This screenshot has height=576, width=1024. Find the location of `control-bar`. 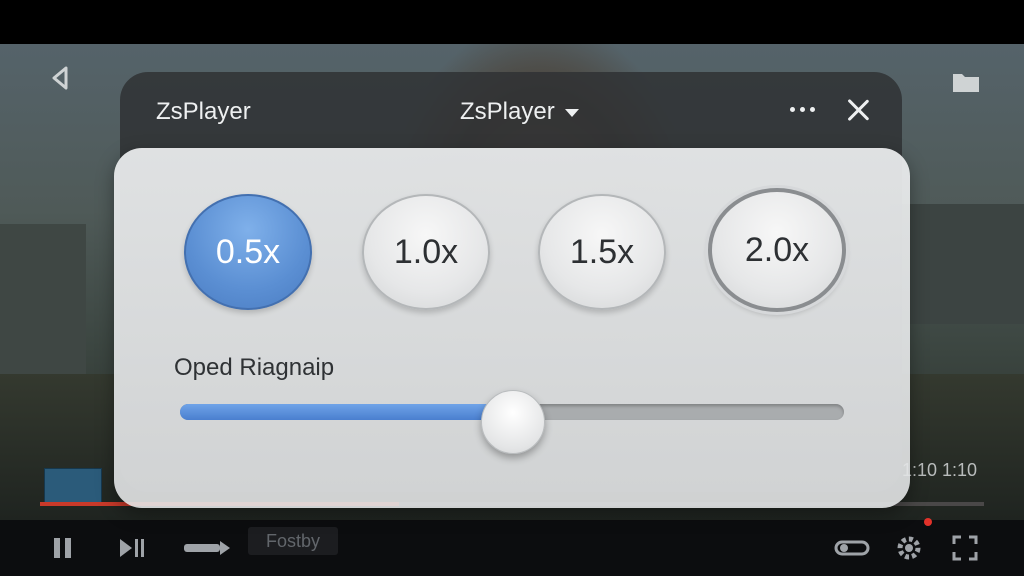

control-bar is located at coordinates (512, 548).